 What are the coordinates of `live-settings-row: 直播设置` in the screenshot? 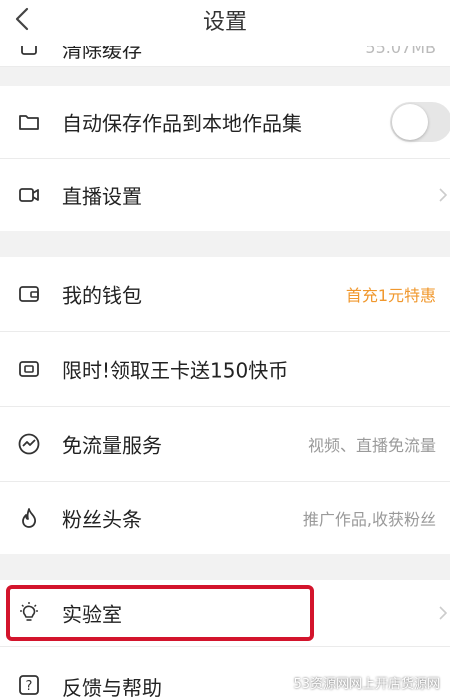 It's located at (225, 195).